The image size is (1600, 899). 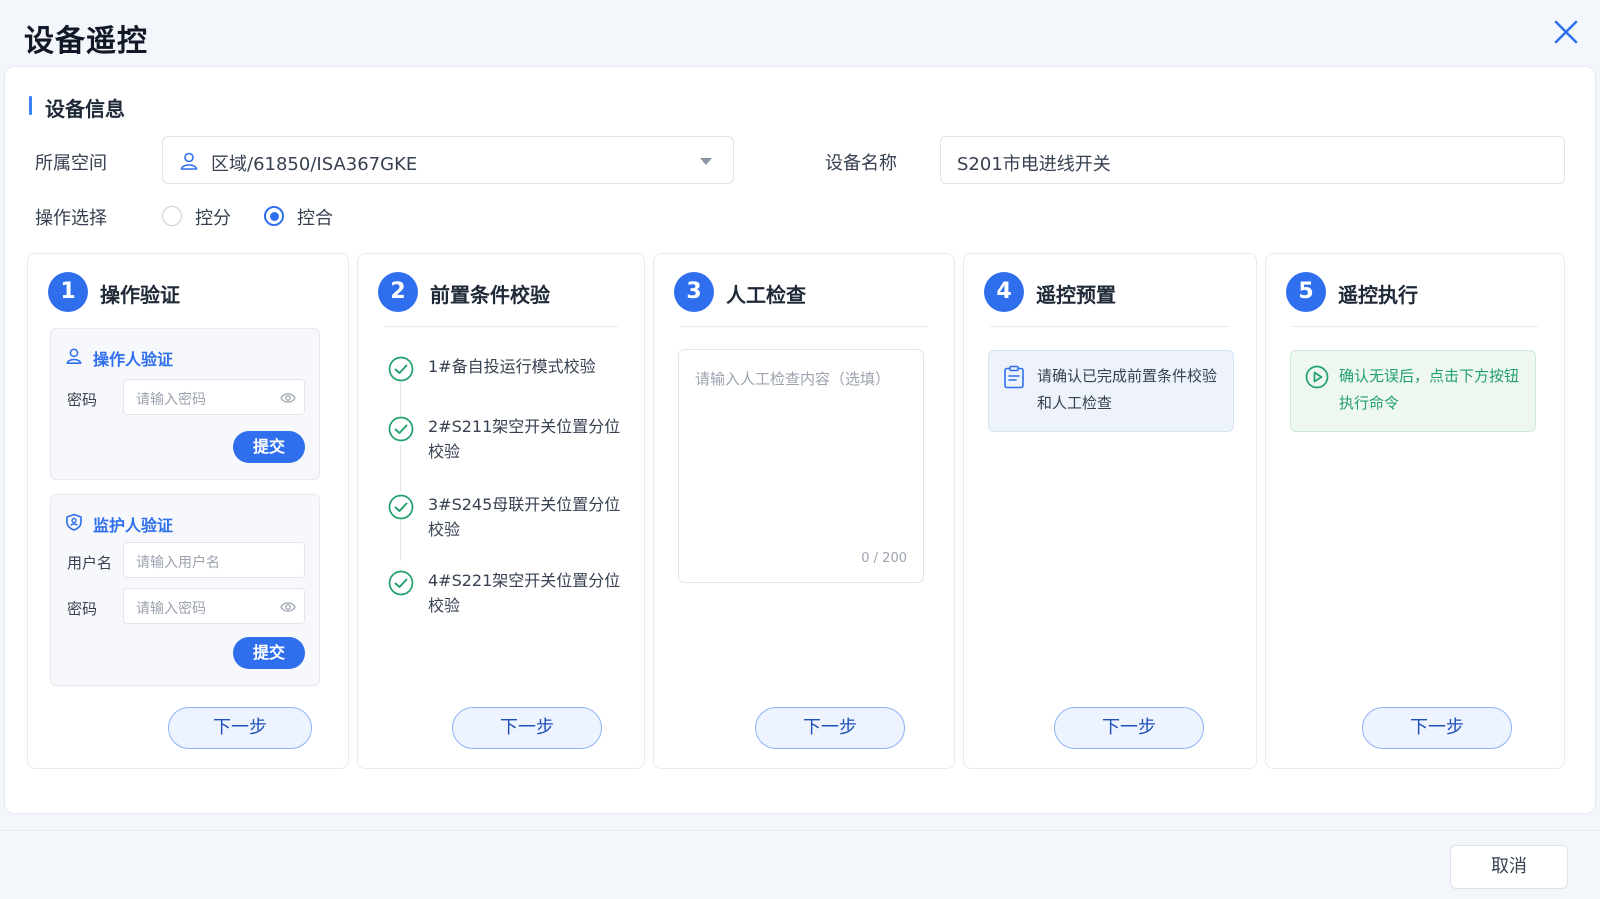 I want to click on device-info-title: 设备信息, so click(x=77, y=107).